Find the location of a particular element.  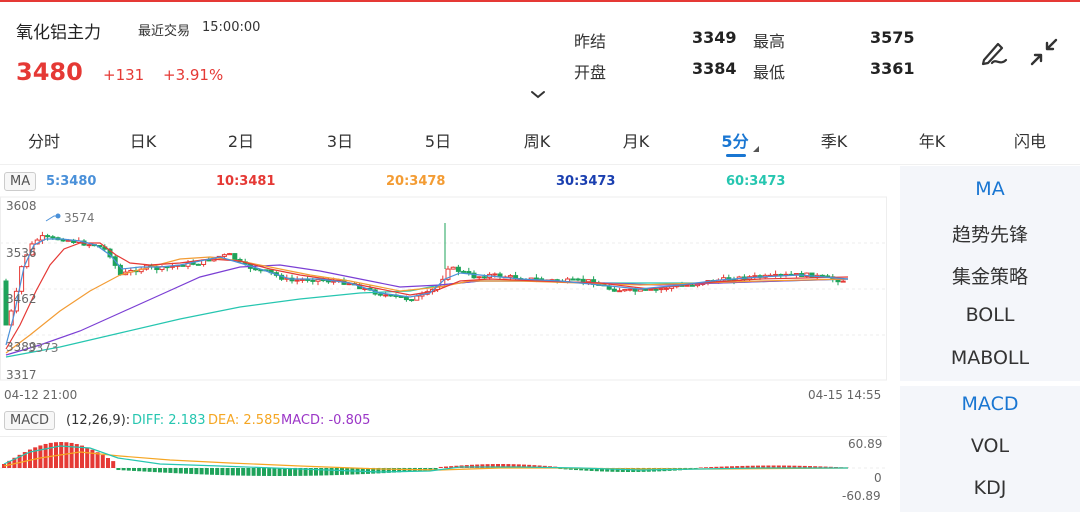

tab-quarterly-k: 季K is located at coordinates (834, 140).